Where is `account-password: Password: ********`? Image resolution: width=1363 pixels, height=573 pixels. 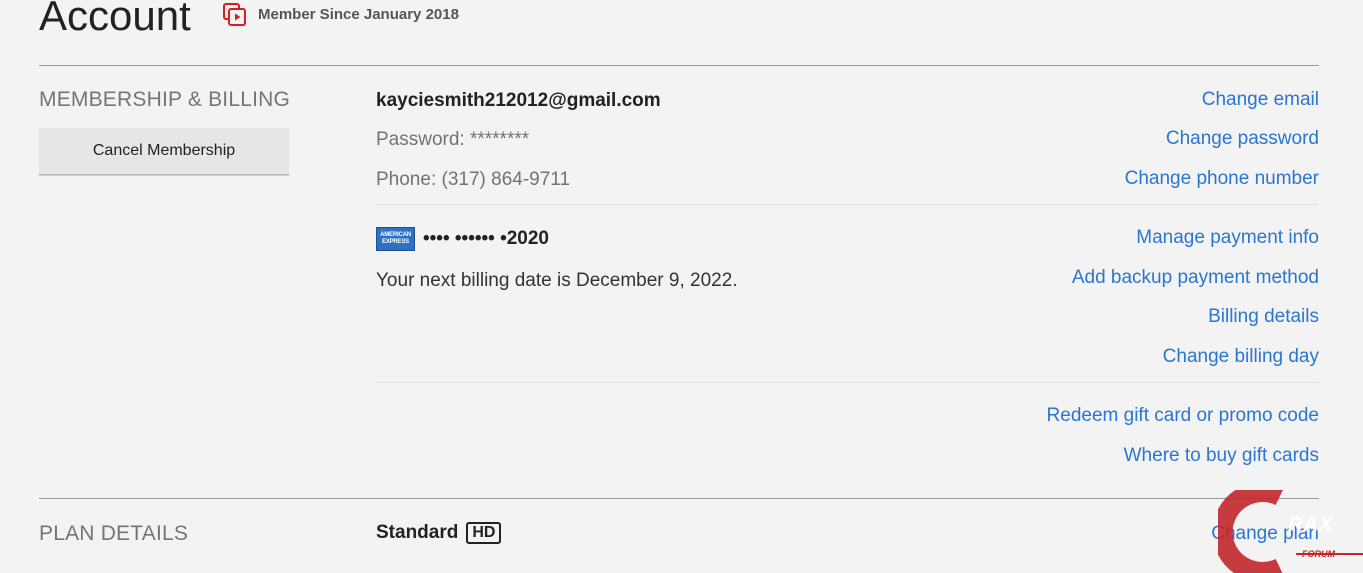
account-password: Password: ******** is located at coordinates (453, 139).